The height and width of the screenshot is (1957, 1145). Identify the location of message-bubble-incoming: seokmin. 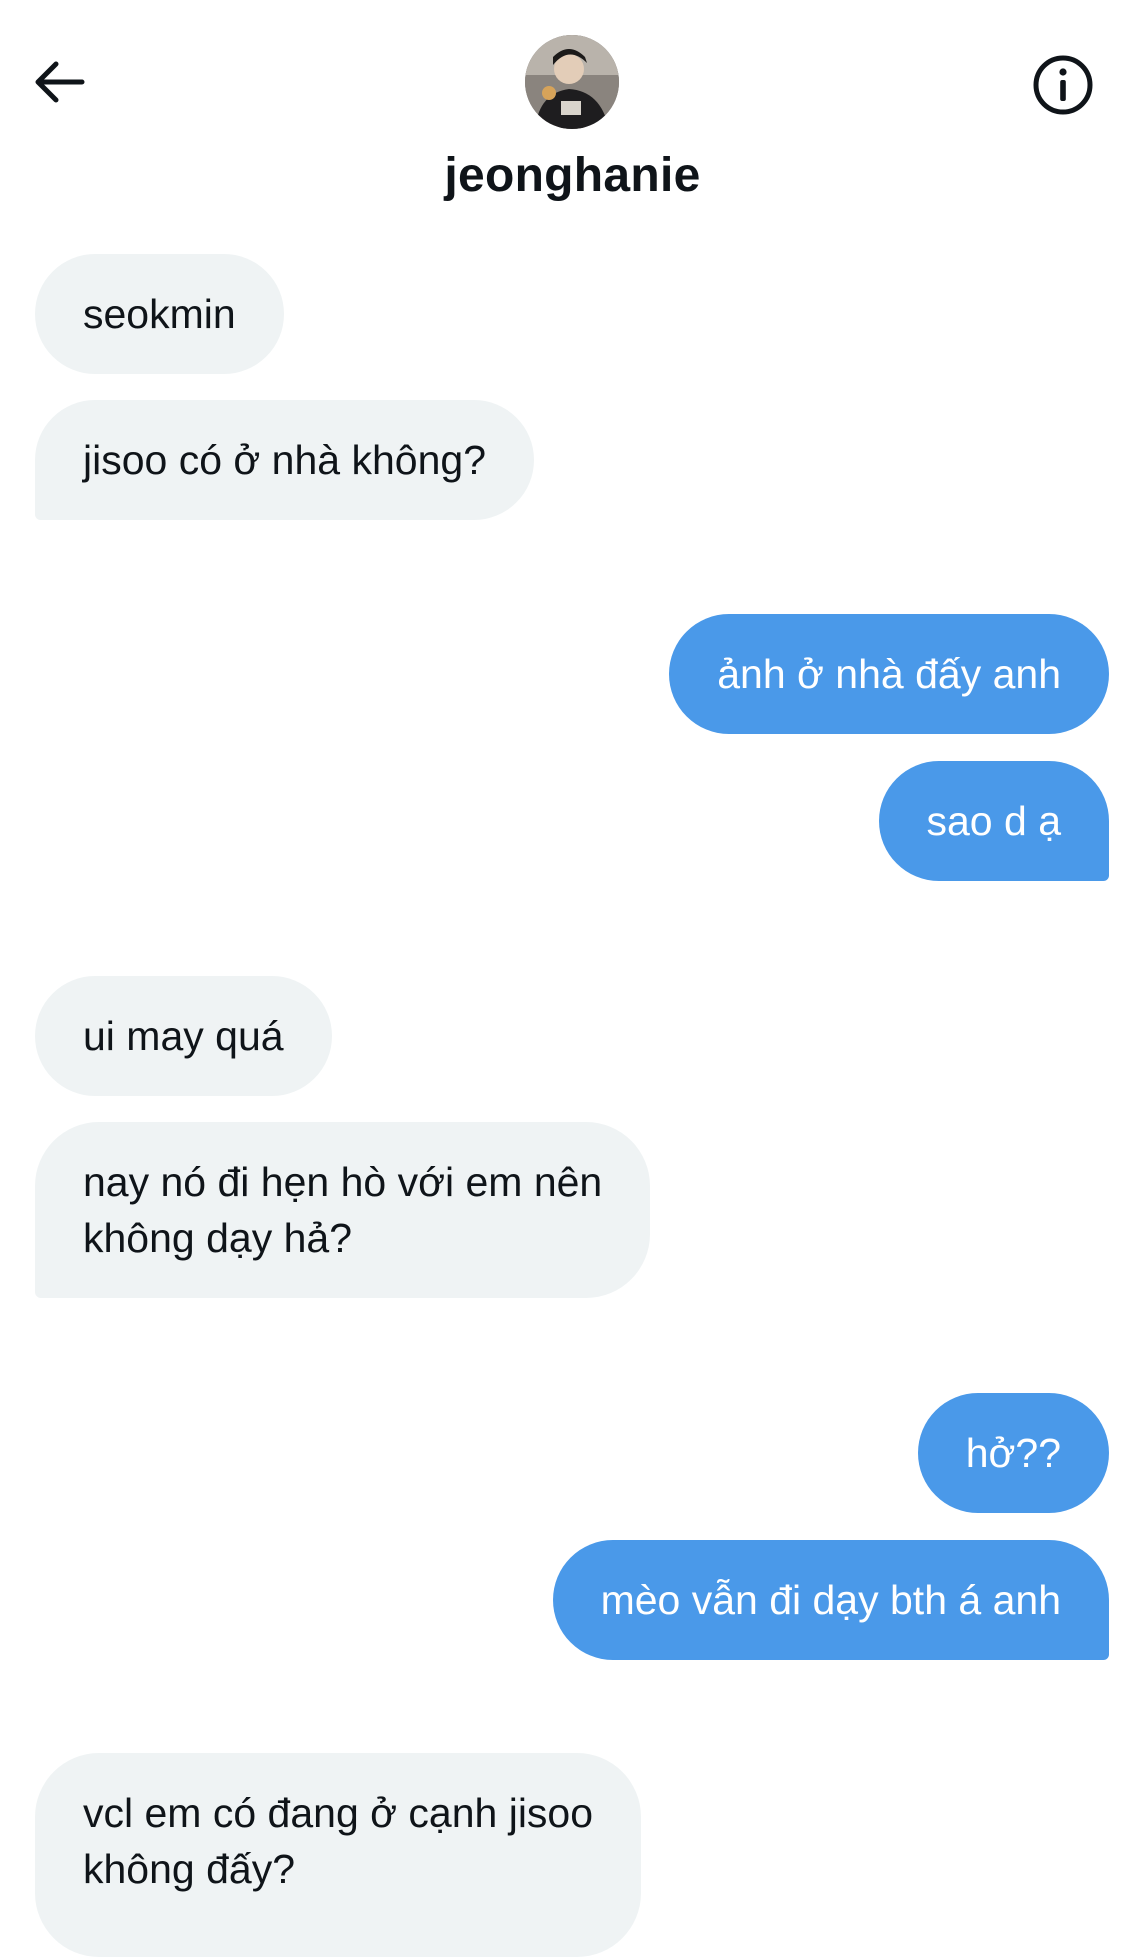
(159, 314).